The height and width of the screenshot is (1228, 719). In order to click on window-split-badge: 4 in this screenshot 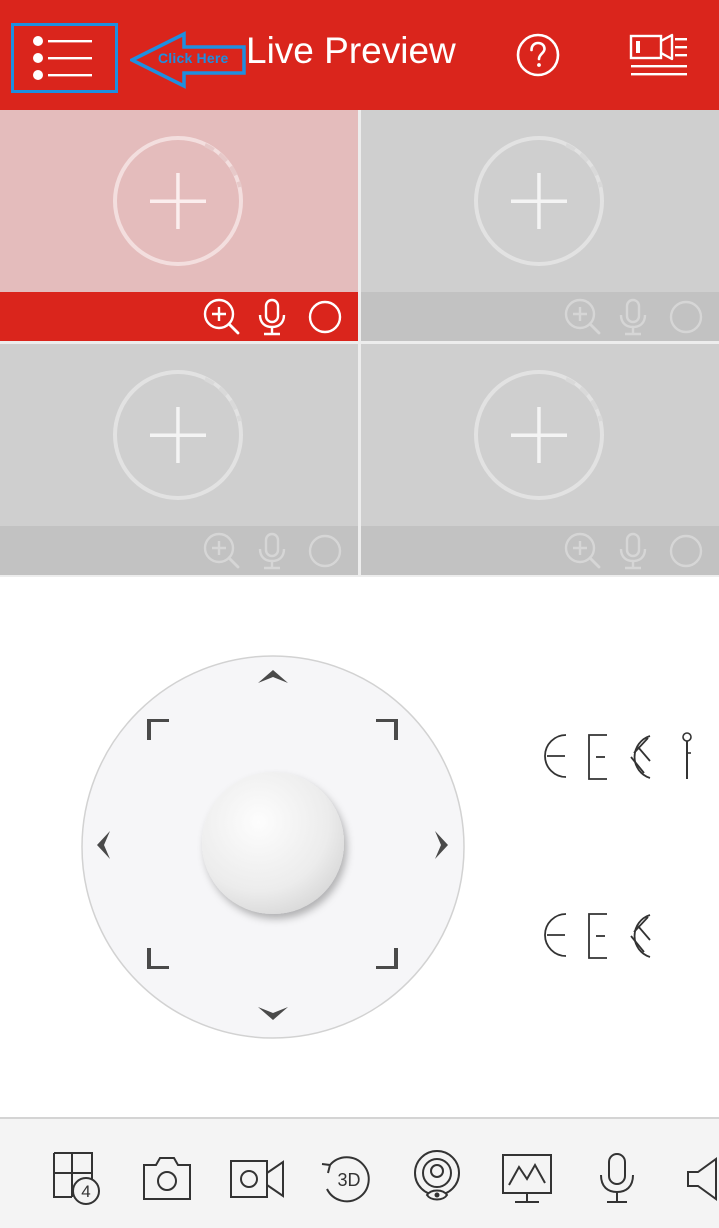, I will do `click(85, 1191)`.